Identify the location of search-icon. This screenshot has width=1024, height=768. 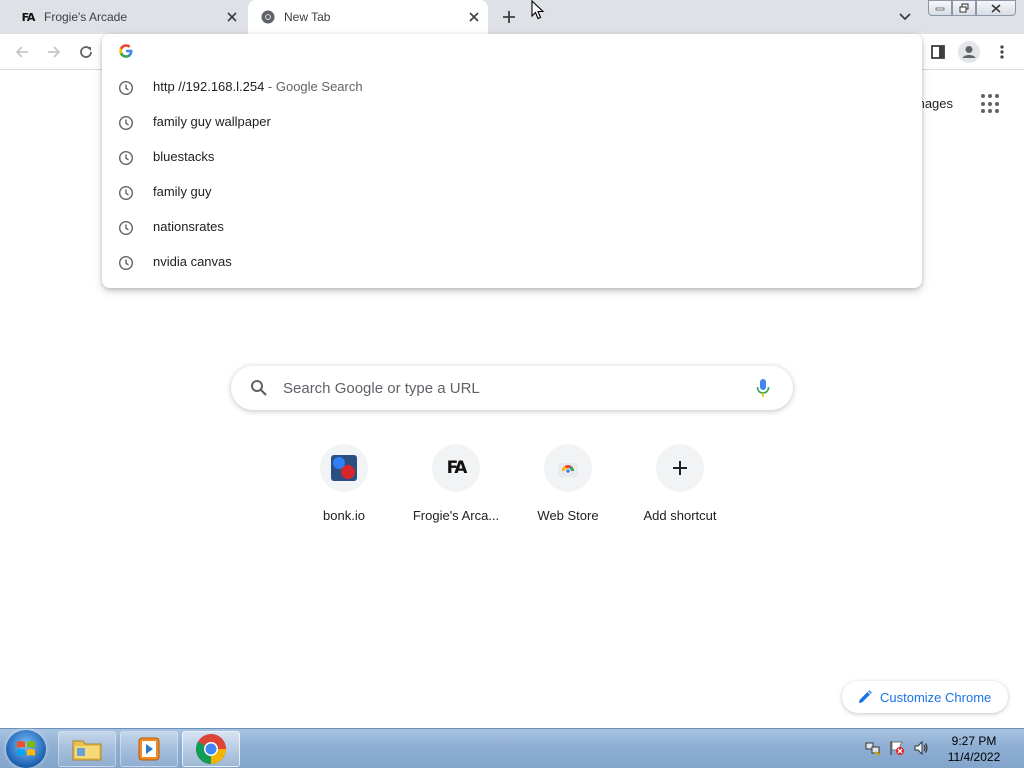
(259, 388).